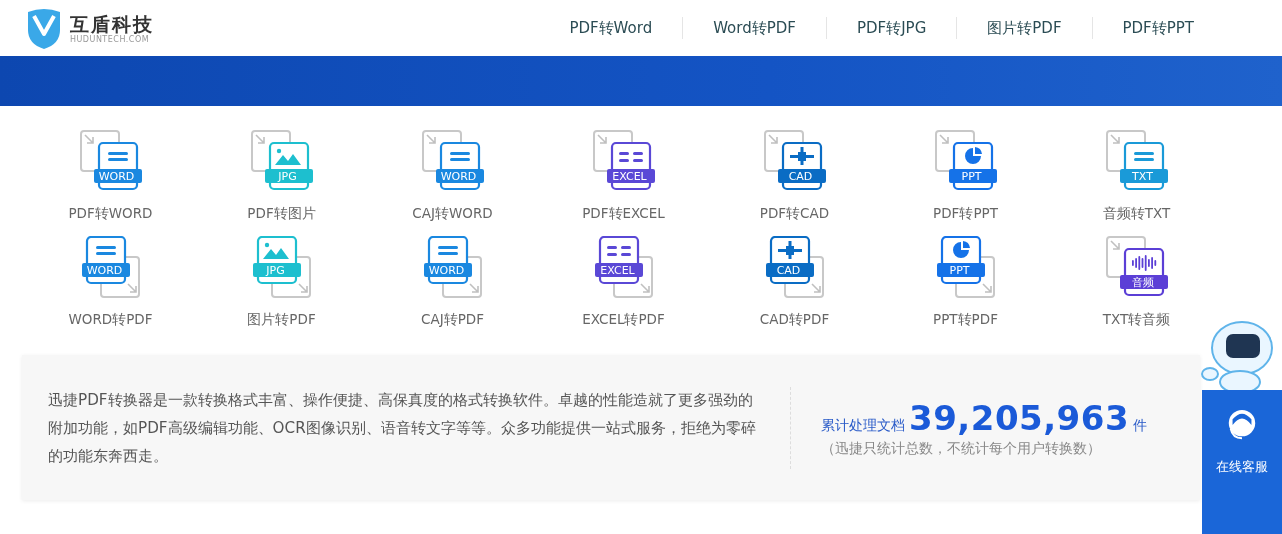 This screenshot has height=534, width=1282. What do you see at coordinates (1024, 28) in the screenshot?
I see `nav-link: 图片转PDF` at bounding box center [1024, 28].